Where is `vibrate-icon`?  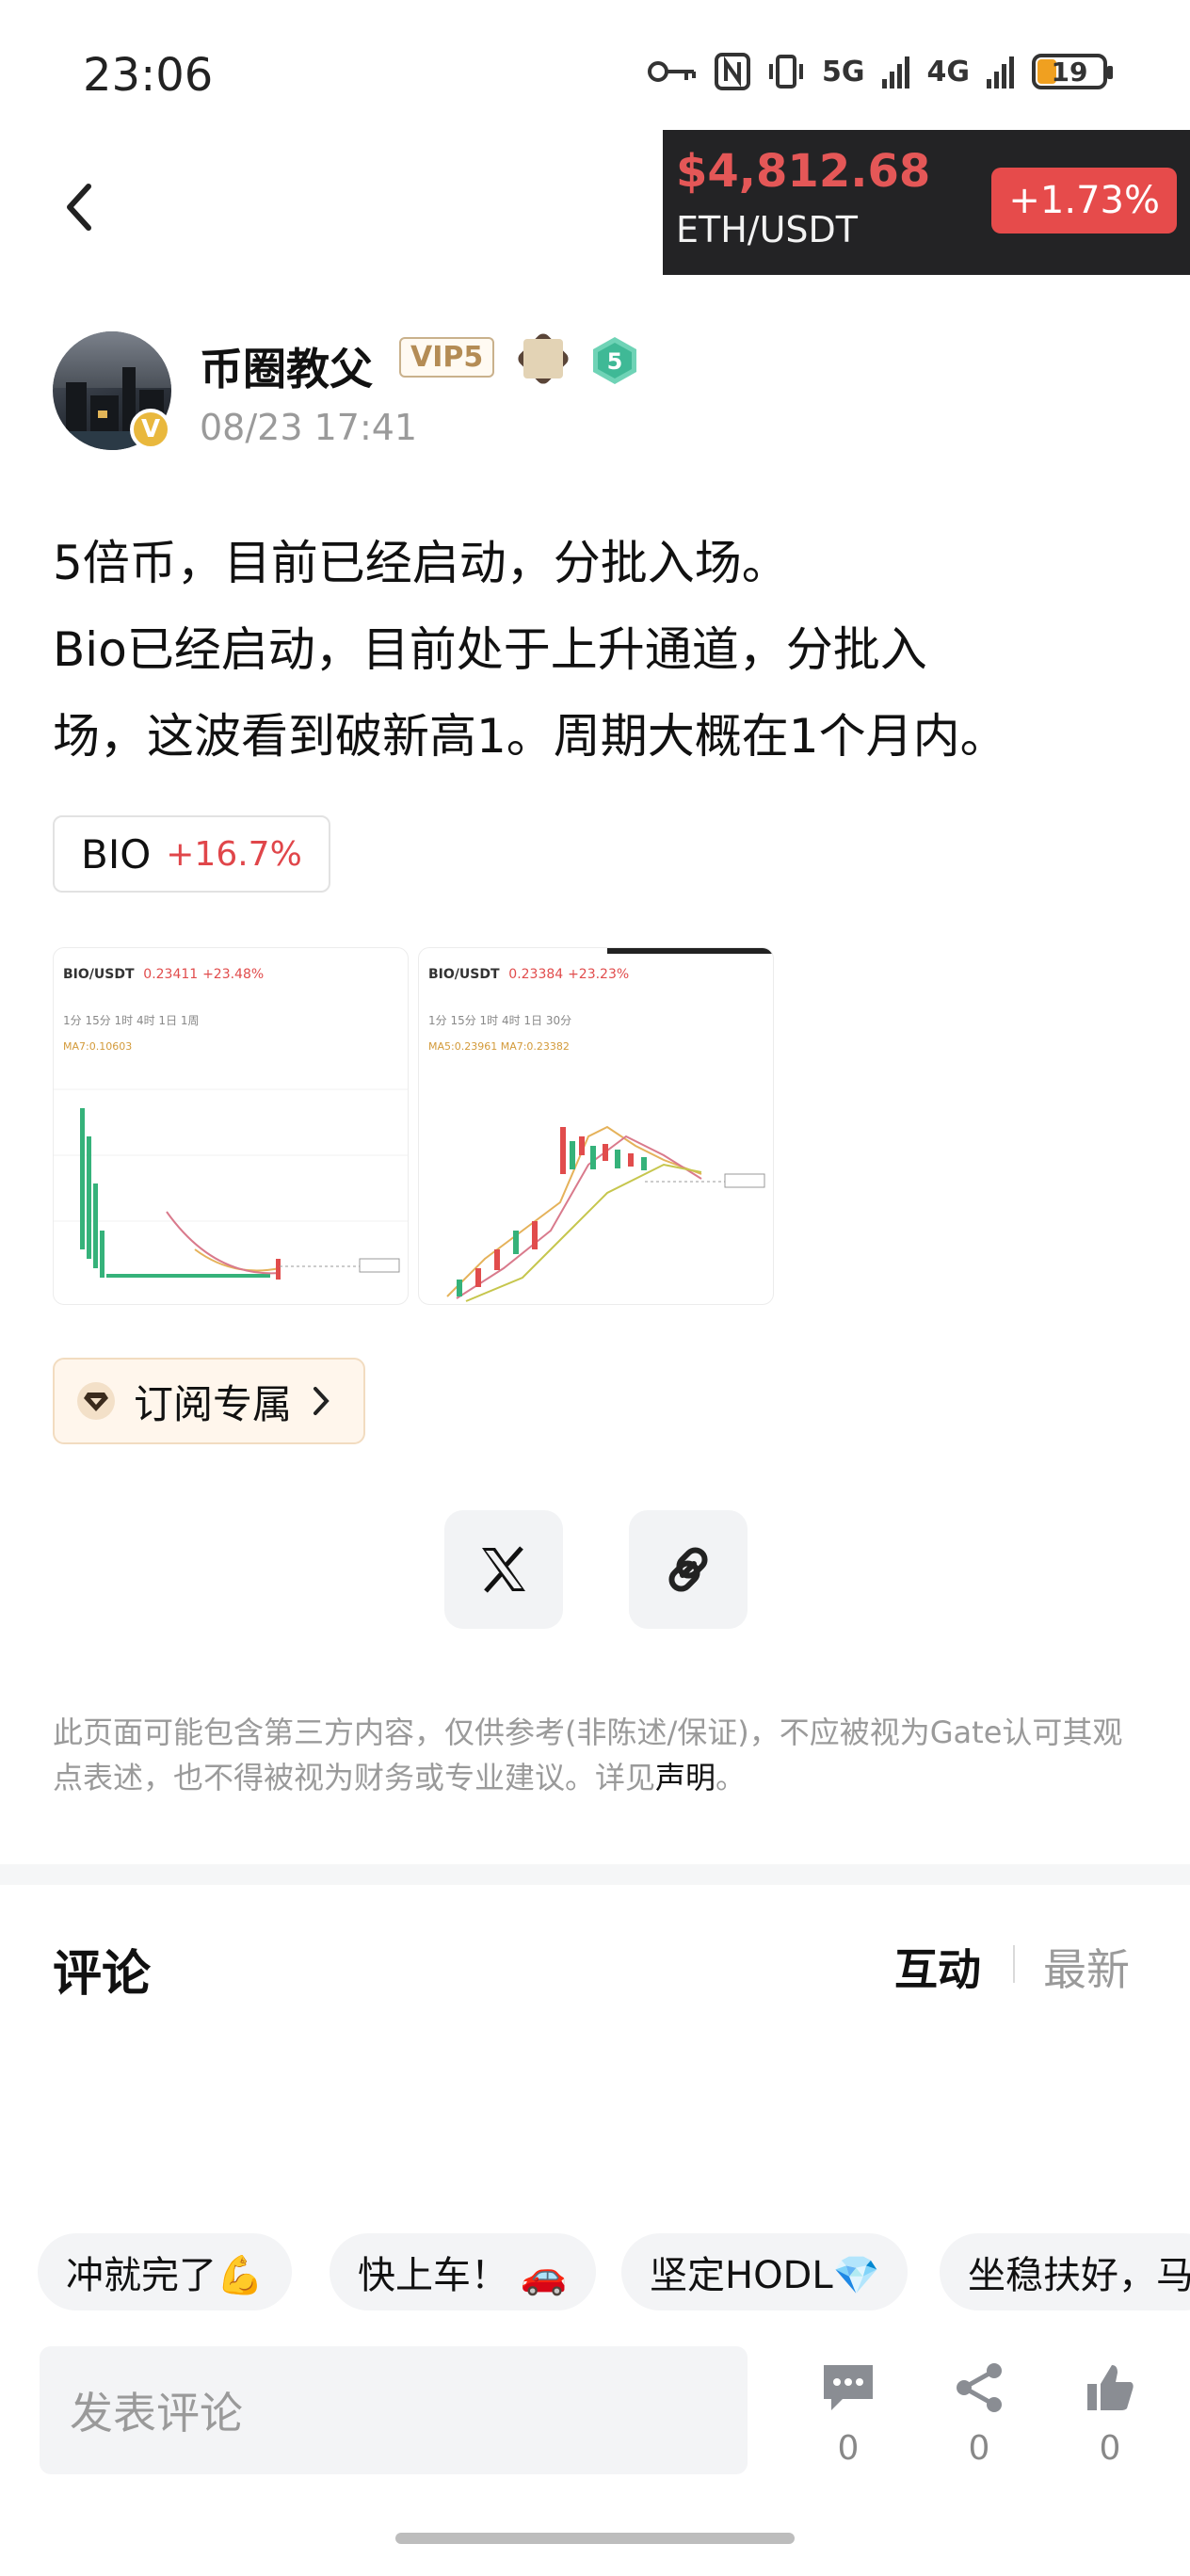
vibrate-icon is located at coordinates (786, 72).